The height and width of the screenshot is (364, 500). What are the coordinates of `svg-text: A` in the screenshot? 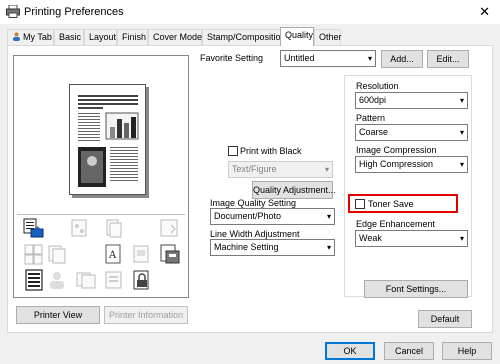 It's located at (112, 255).